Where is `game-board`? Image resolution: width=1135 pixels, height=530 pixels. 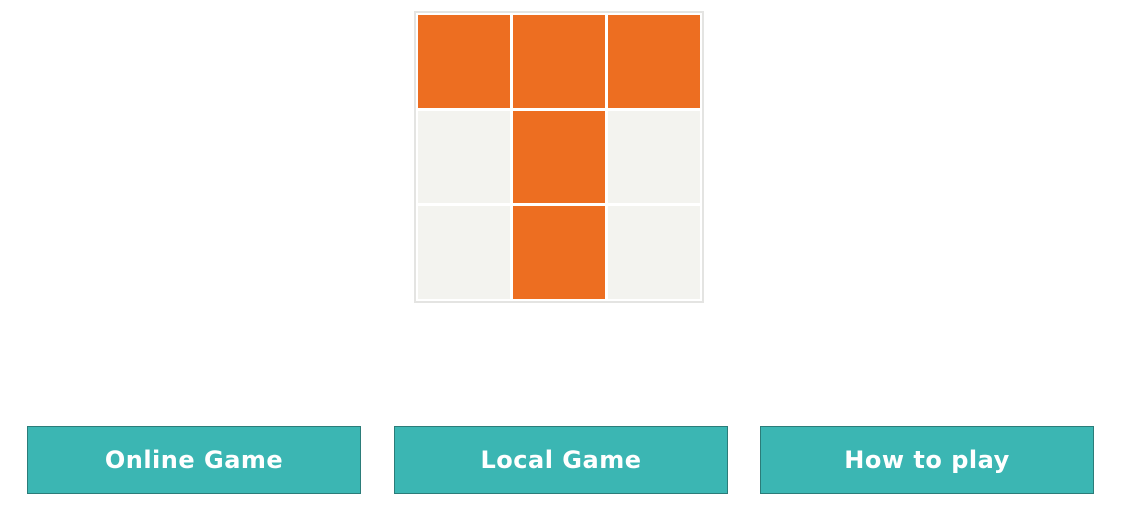 game-board is located at coordinates (559, 157).